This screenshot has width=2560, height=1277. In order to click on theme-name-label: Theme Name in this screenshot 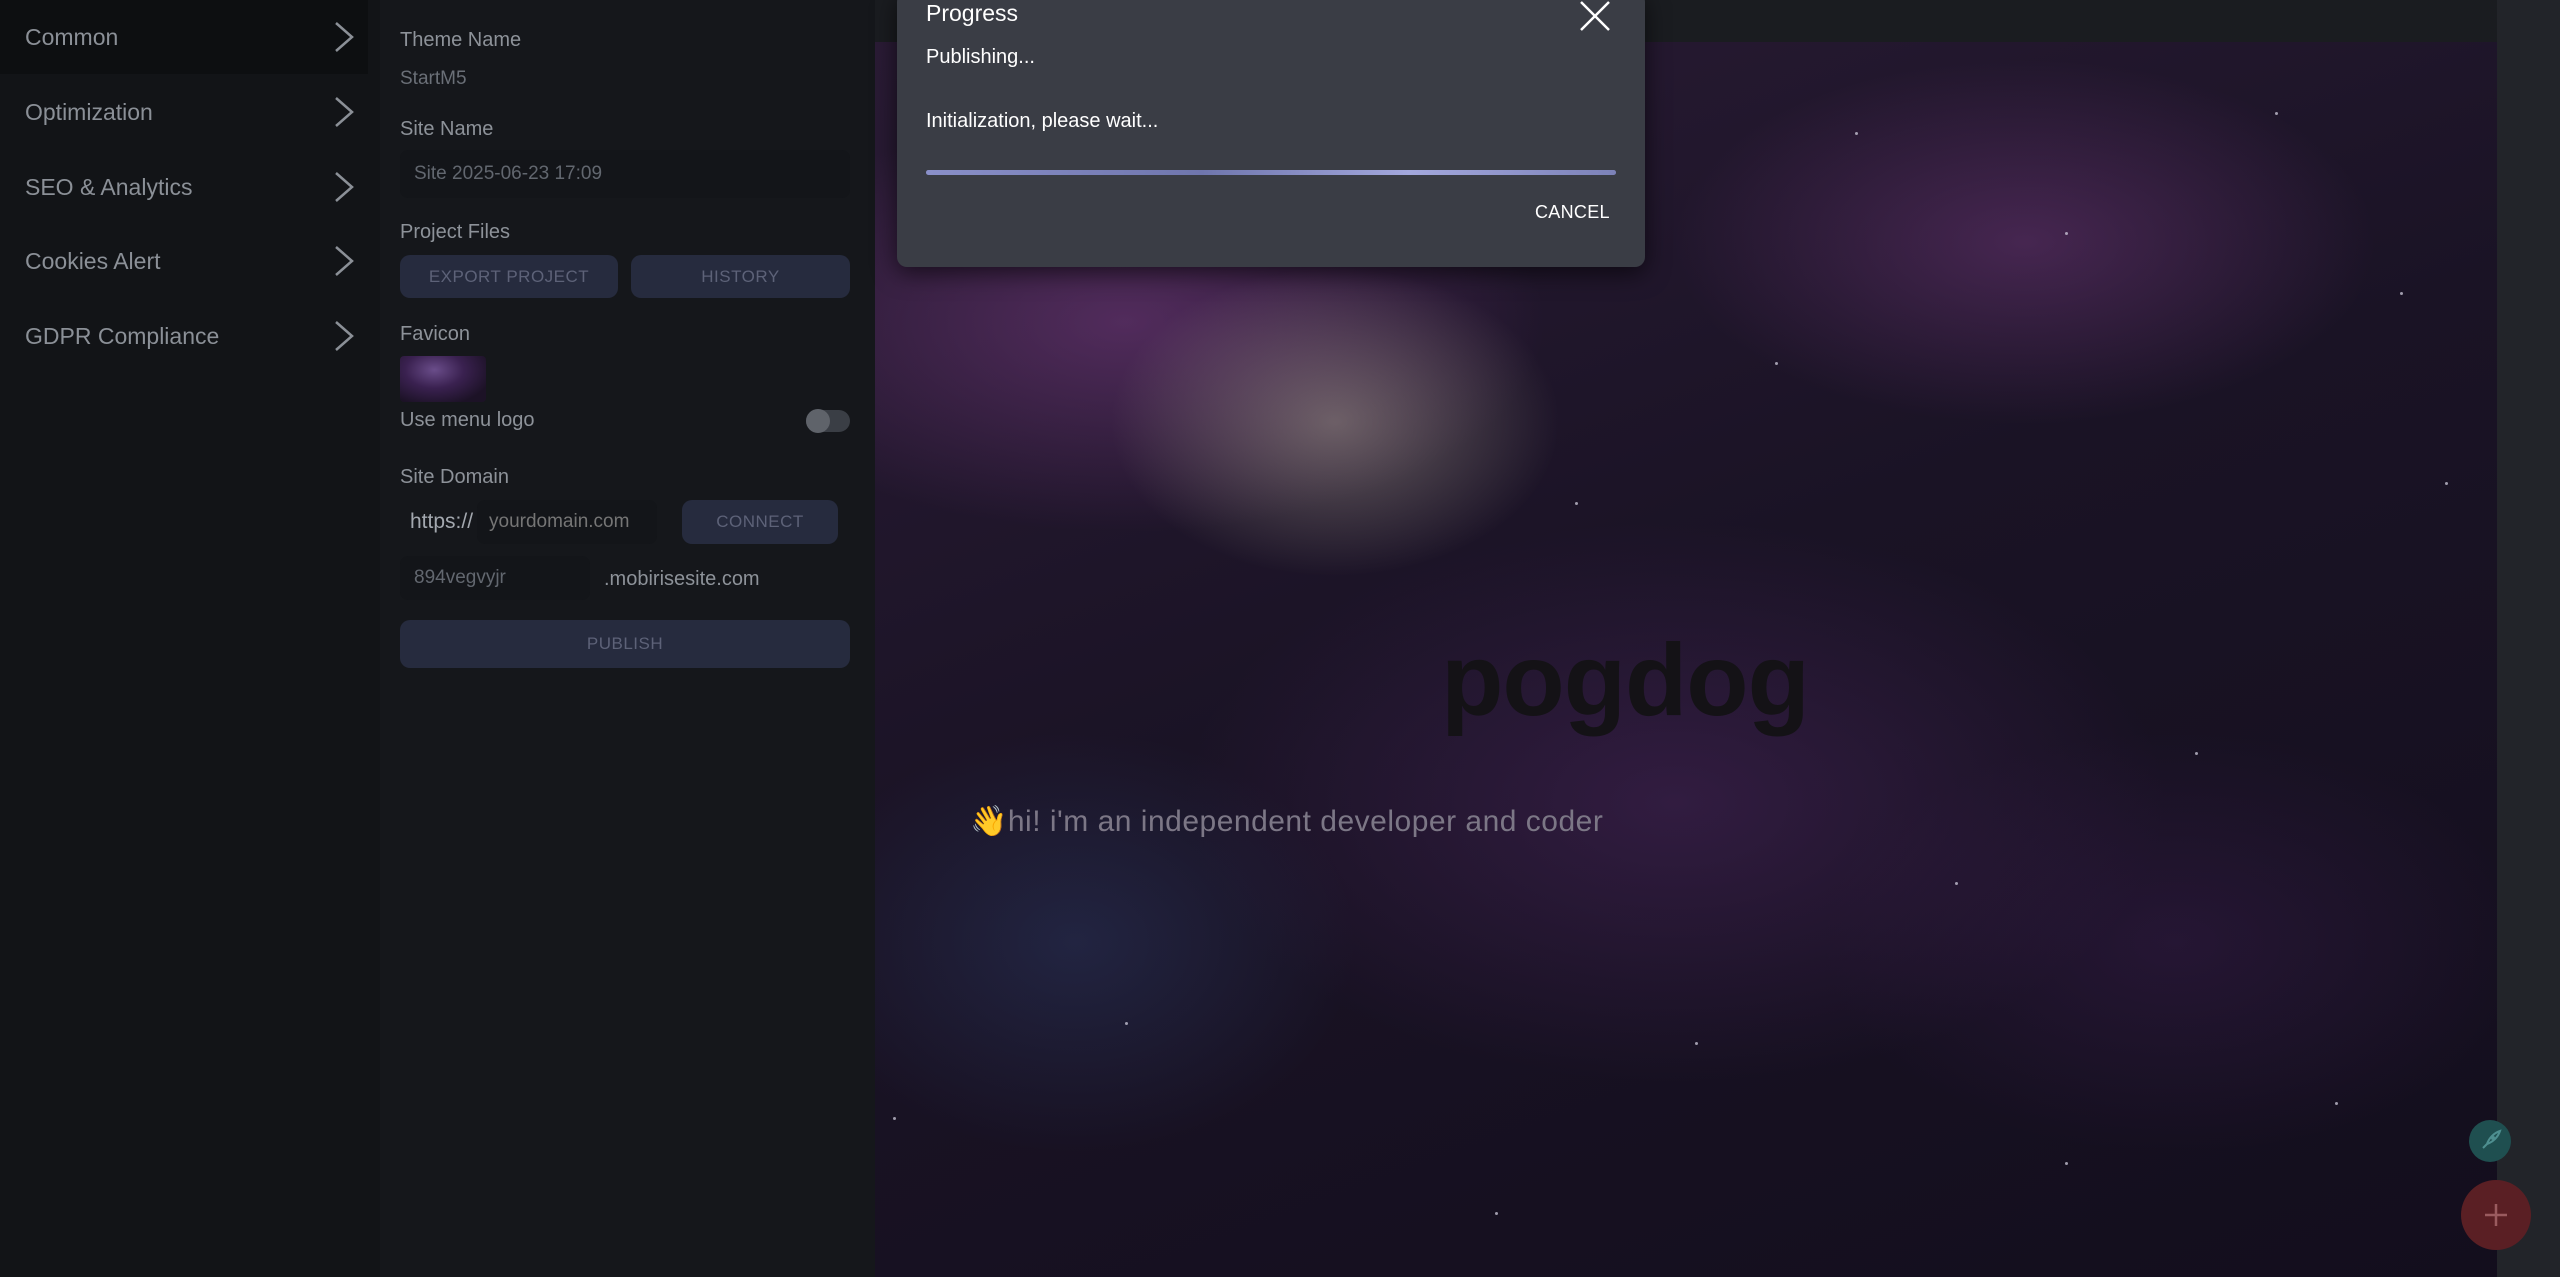, I will do `click(461, 40)`.